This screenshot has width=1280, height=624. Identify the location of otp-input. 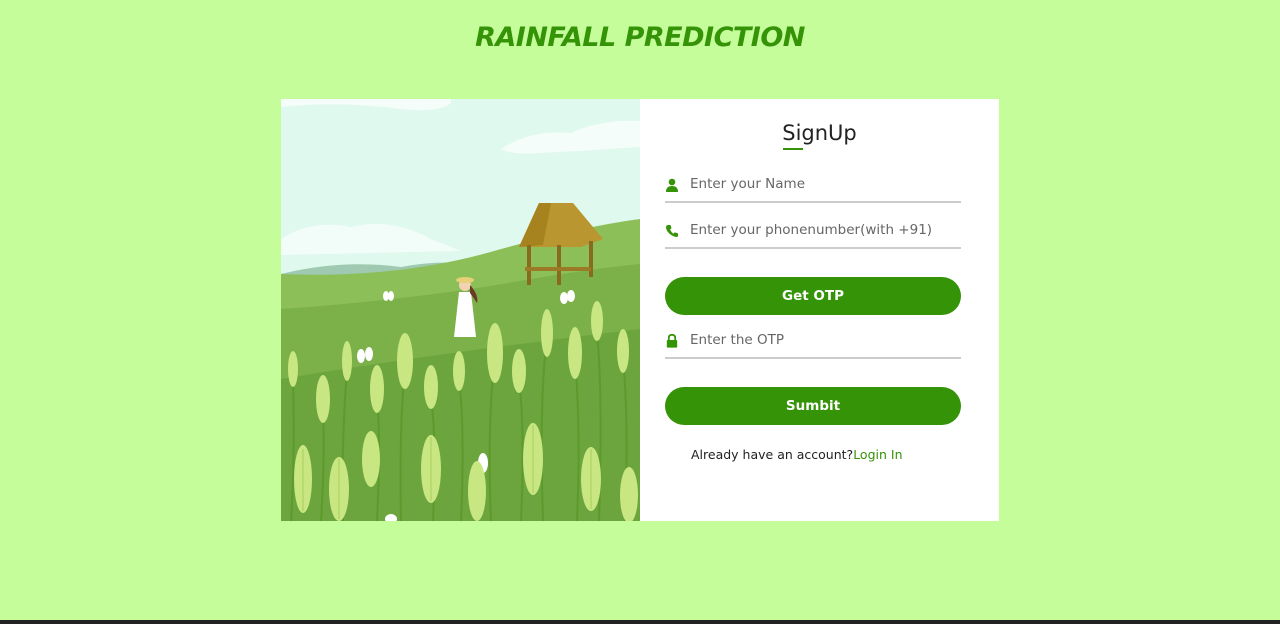
(824, 340).